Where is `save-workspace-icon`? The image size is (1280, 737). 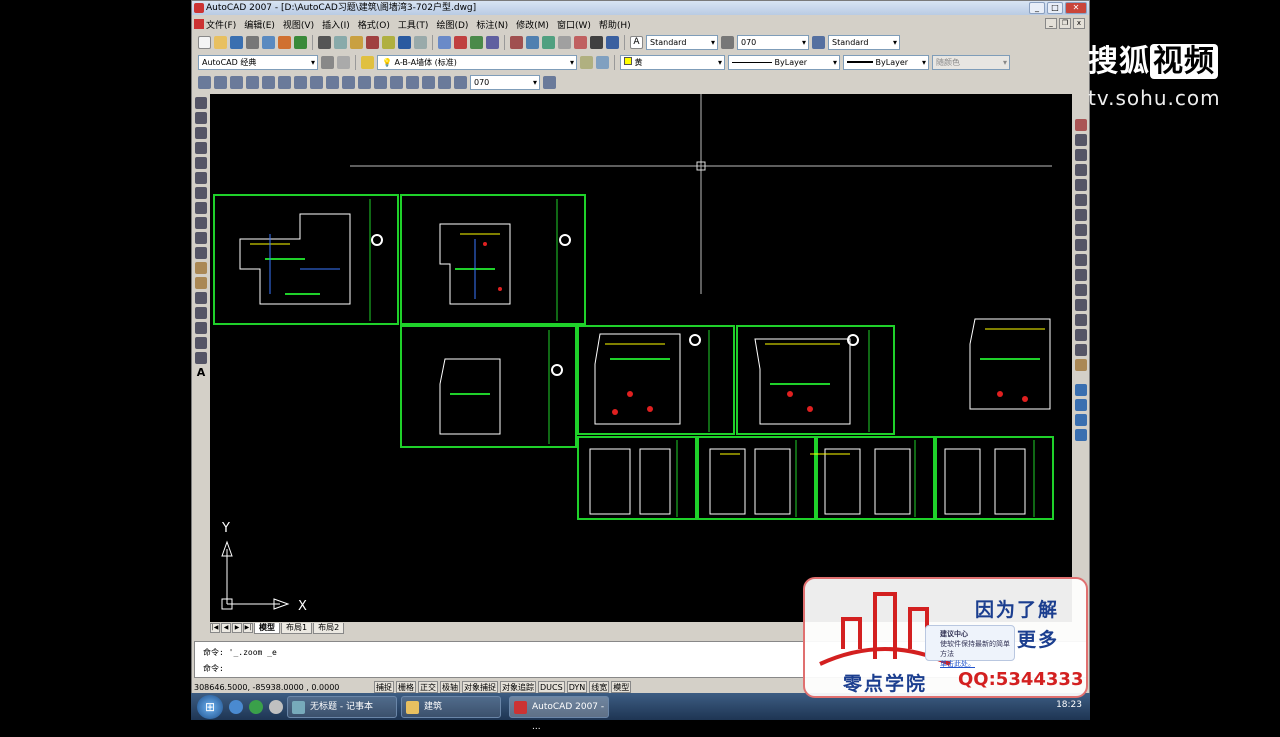 save-workspace-icon is located at coordinates (343, 62).